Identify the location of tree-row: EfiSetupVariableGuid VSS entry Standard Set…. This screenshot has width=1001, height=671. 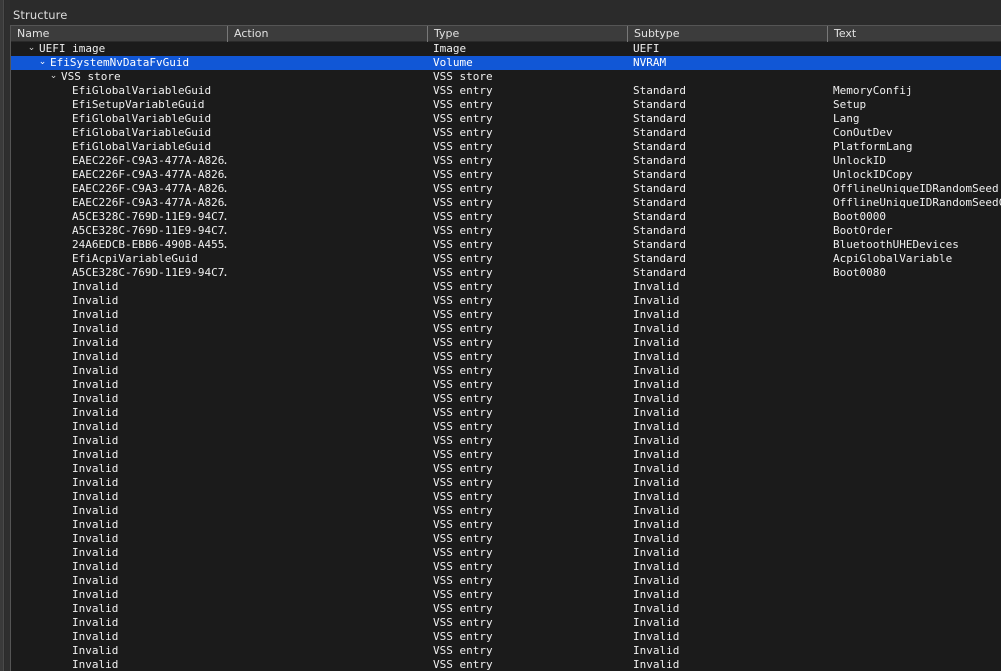
(506, 105).